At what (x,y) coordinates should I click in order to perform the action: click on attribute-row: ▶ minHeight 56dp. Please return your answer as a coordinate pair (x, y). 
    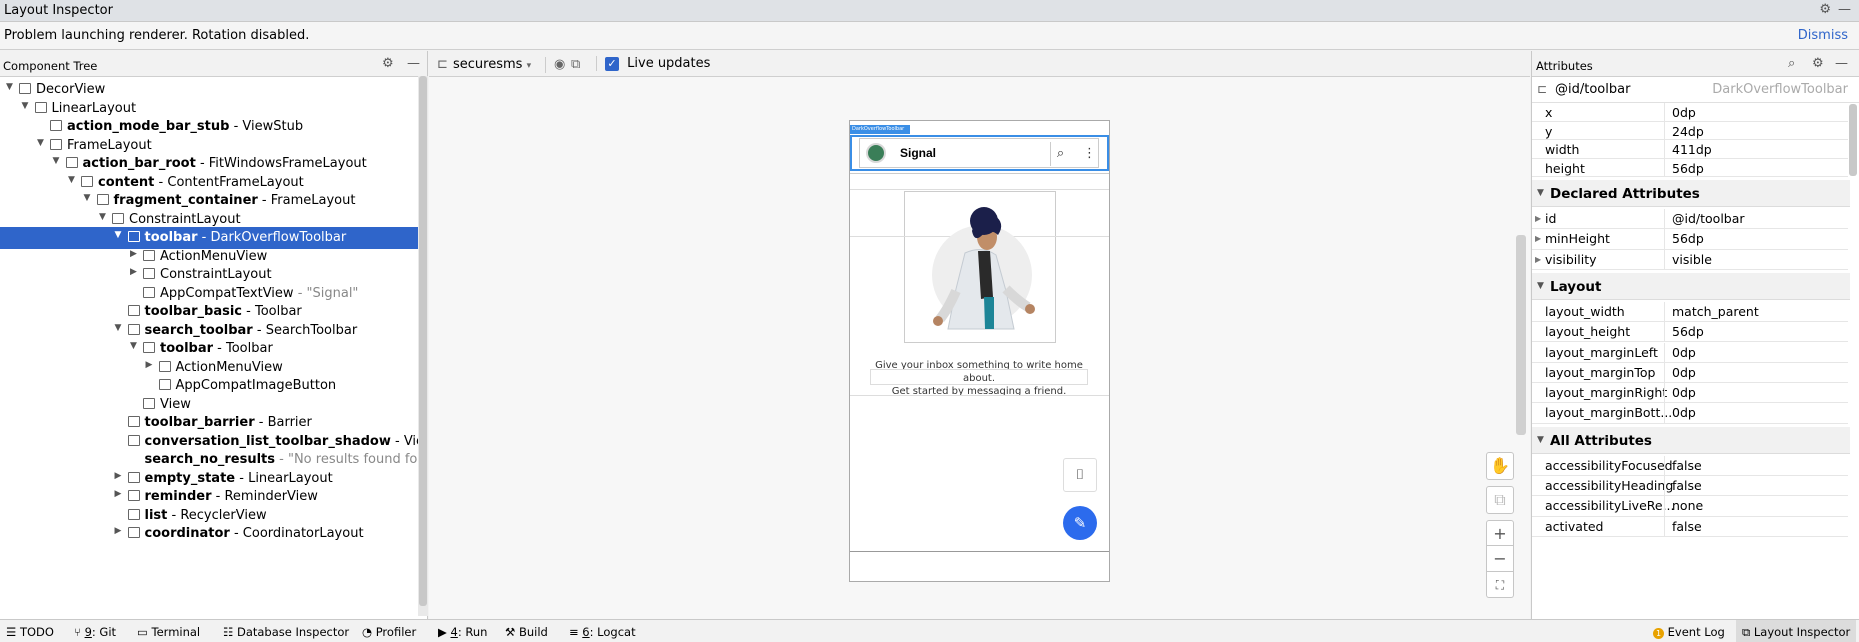
    Looking at the image, I should click on (1690, 239).